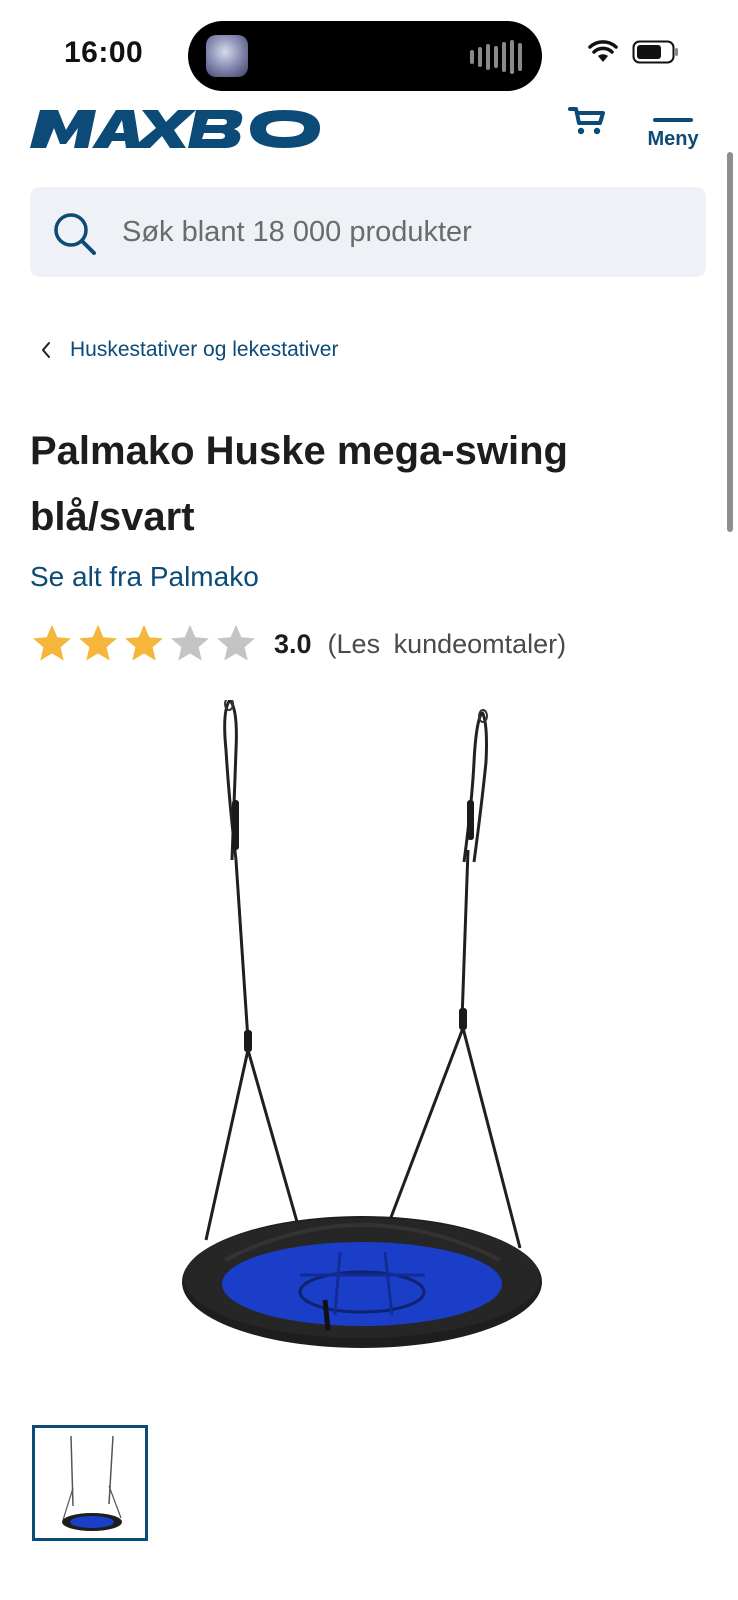  I want to click on now-playing-app-icon, so click(227, 56).